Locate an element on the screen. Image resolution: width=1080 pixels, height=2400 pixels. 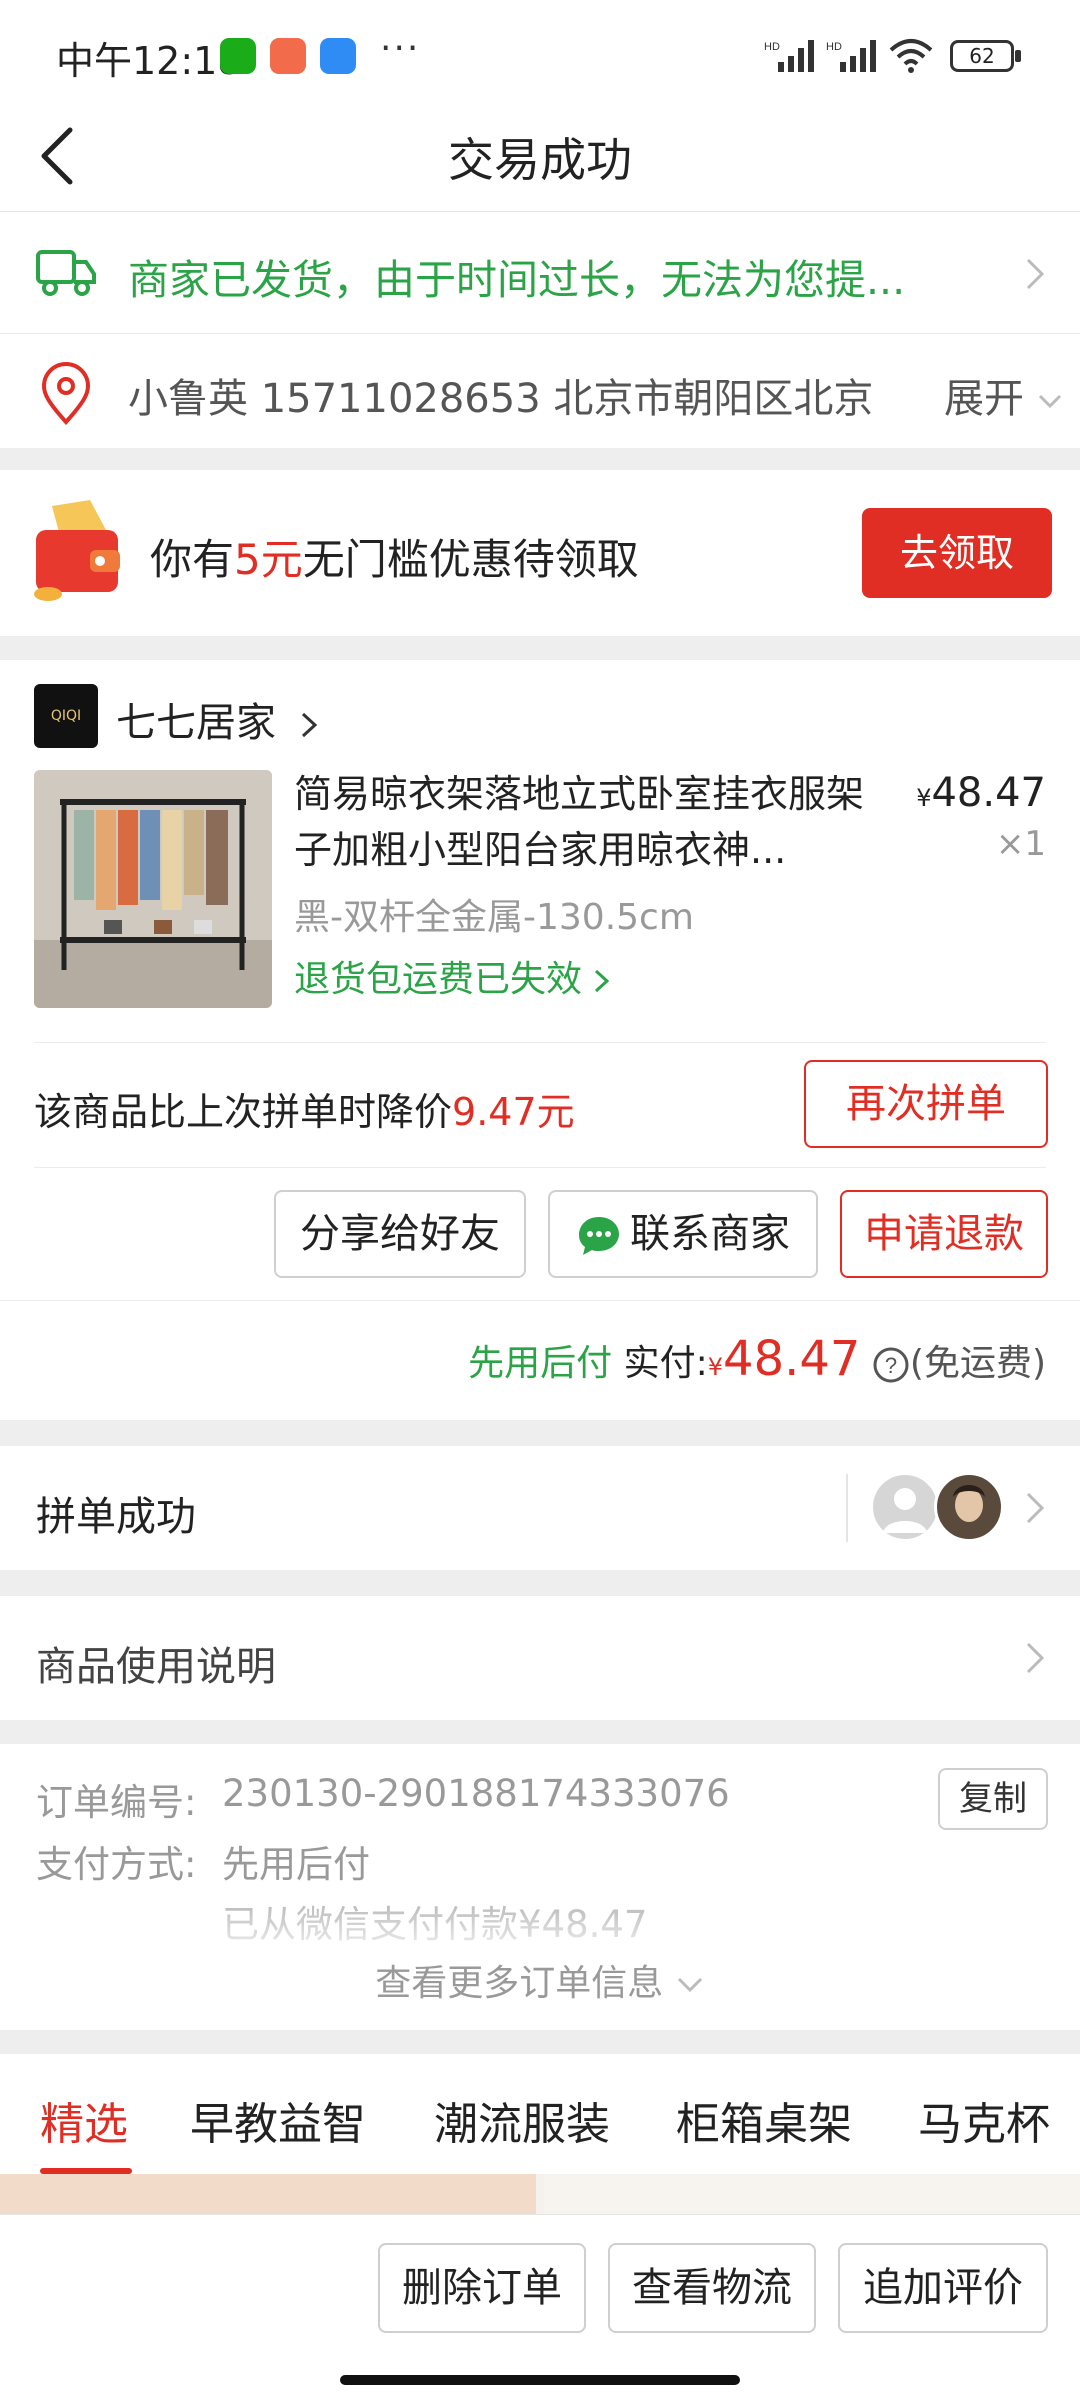
recommendation-tabs: 精选 早教益智 潮流服装 柜箱桌架 马克杯 is located at coordinates (540, 2114).